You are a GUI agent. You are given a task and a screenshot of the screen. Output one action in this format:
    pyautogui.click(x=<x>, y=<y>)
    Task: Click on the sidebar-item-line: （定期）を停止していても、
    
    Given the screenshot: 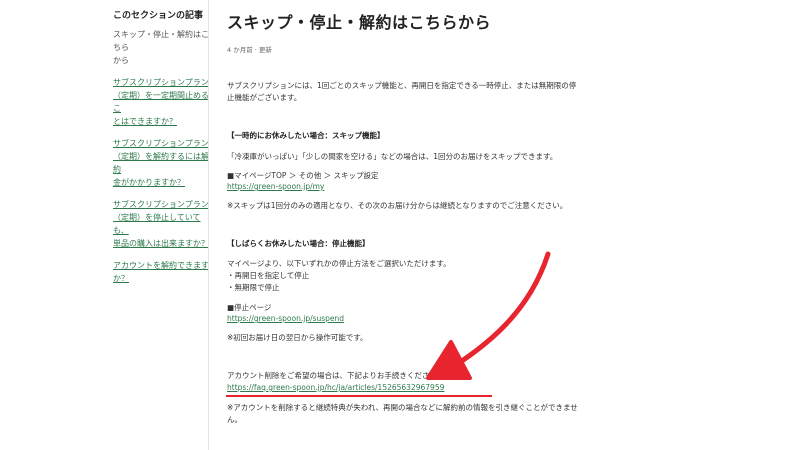 What is the action you would take?
    pyautogui.click(x=157, y=224)
    